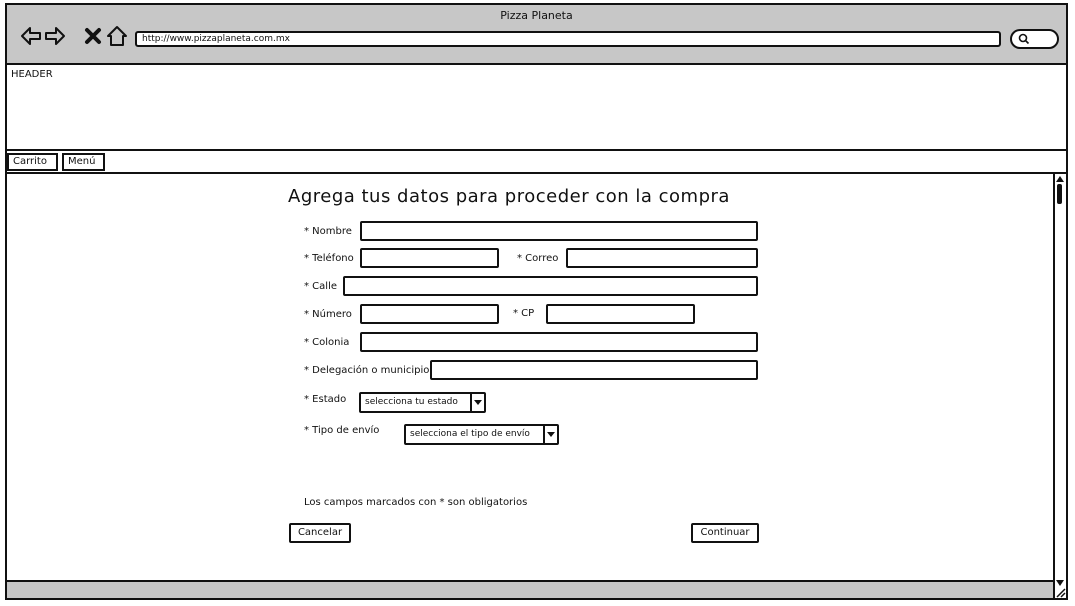 The image size is (1075, 606). Describe the element at coordinates (662, 258) in the screenshot. I see `correo-input` at that location.